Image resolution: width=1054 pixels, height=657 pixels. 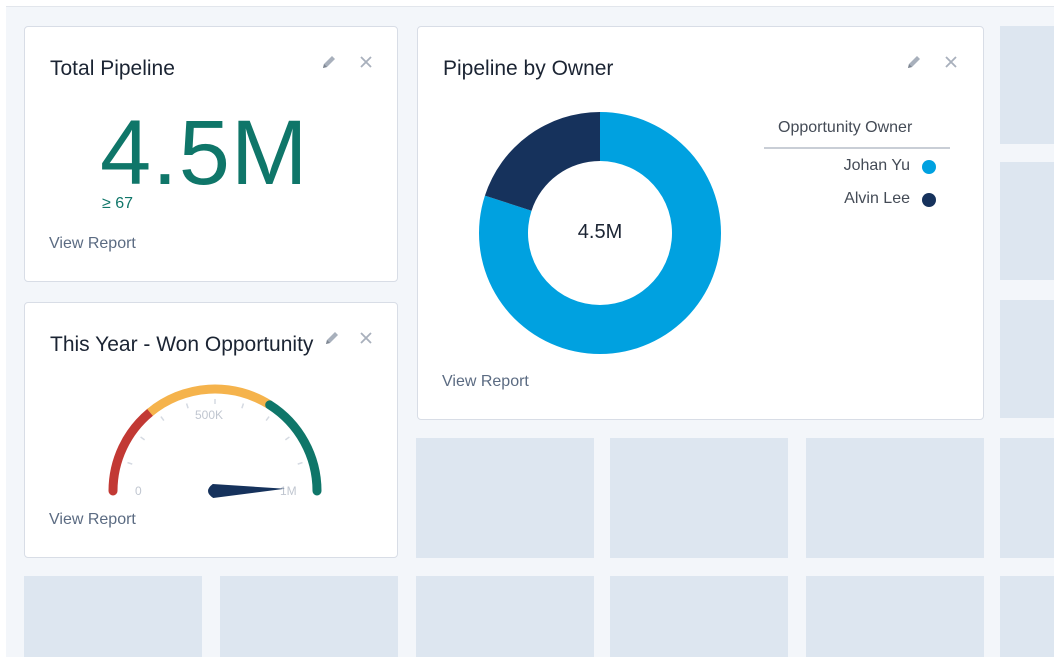 What do you see at coordinates (600, 232) in the screenshot?
I see `donut-center-label: 4.5M` at bounding box center [600, 232].